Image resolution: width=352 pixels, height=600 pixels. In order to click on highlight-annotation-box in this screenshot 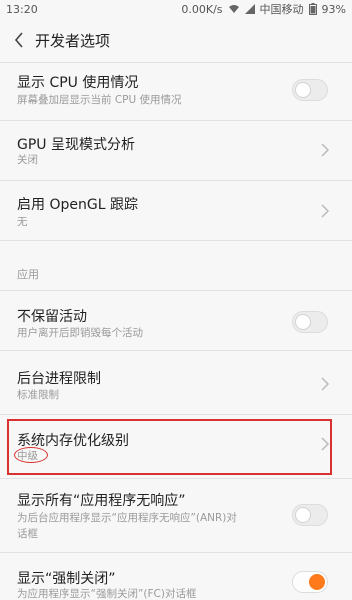, I will do `click(169, 447)`.